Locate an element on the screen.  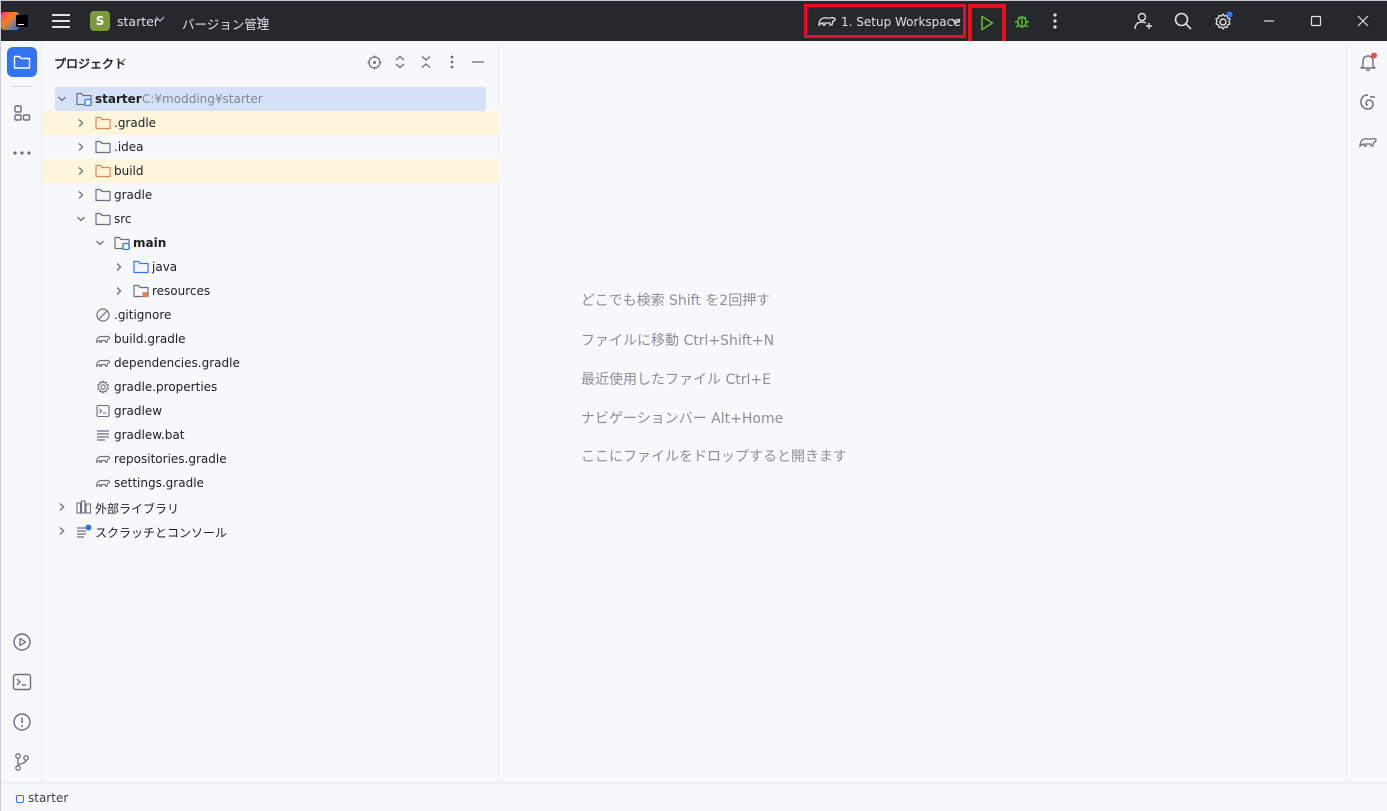
add-user-icon is located at coordinates (1144, 21).